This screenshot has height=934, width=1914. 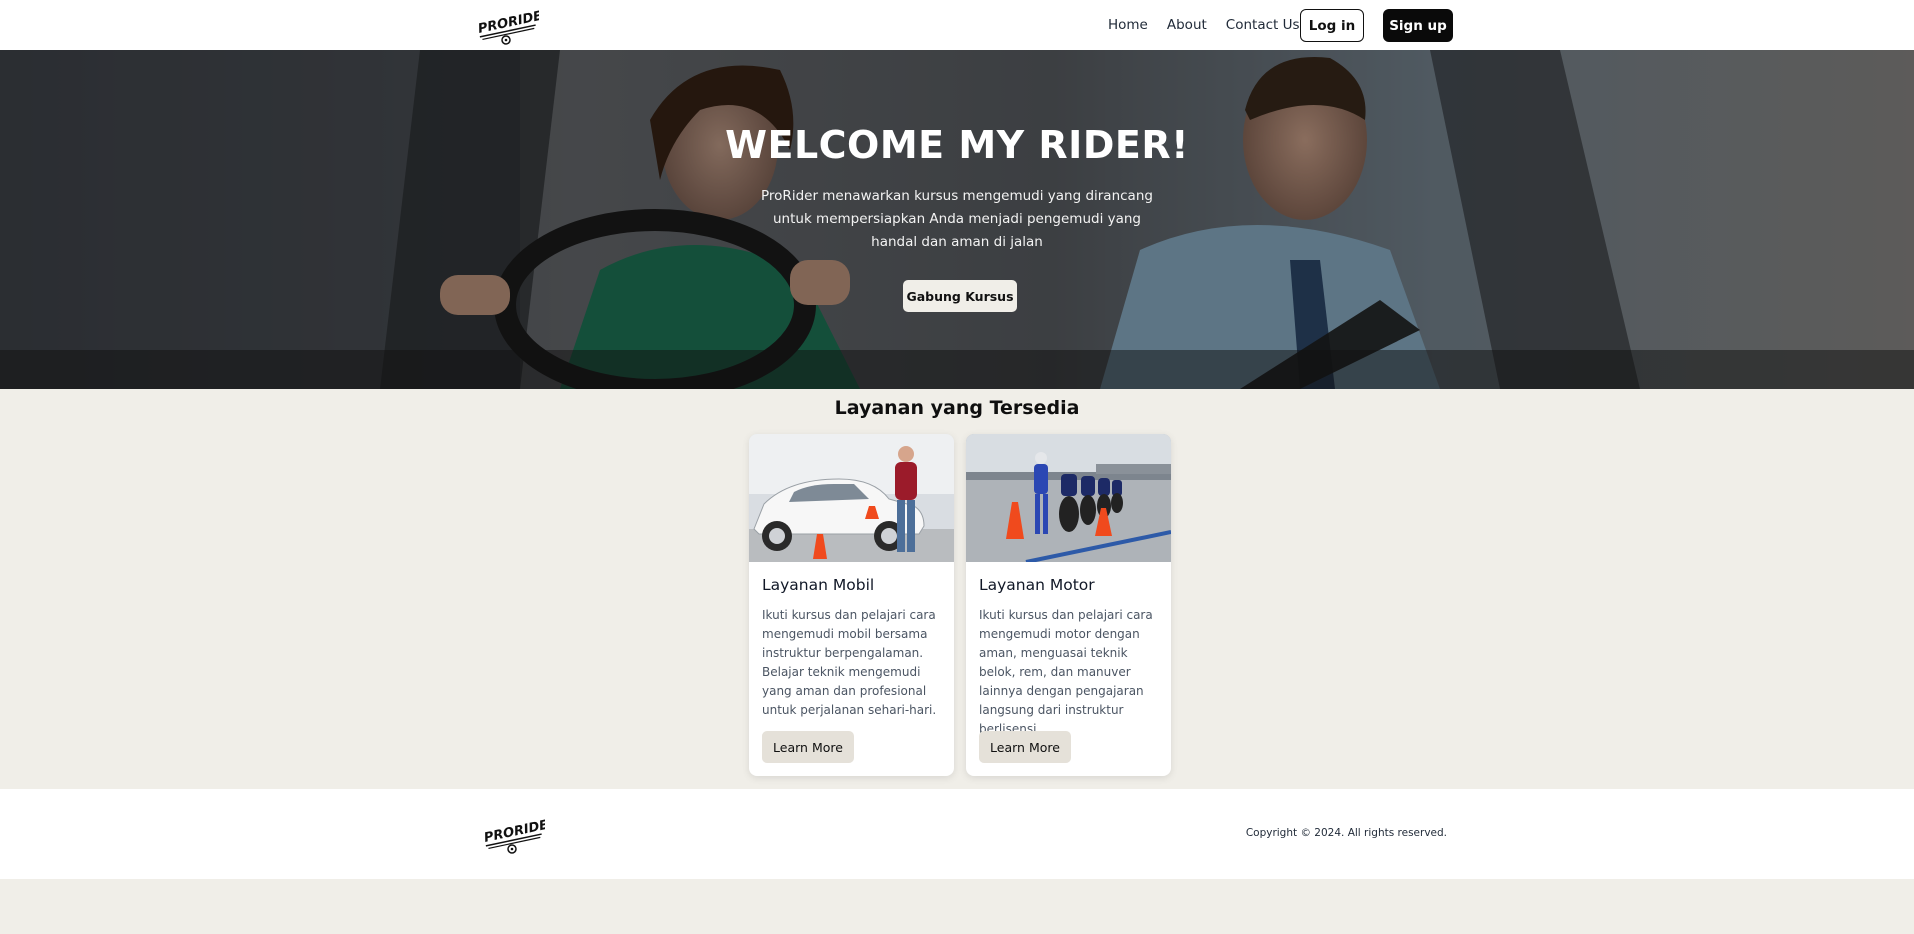 What do you see at coordinates (808, 747) in the screenshot?
I see `learn-more-car-button: Learn More` at bounding box center [808, 747].